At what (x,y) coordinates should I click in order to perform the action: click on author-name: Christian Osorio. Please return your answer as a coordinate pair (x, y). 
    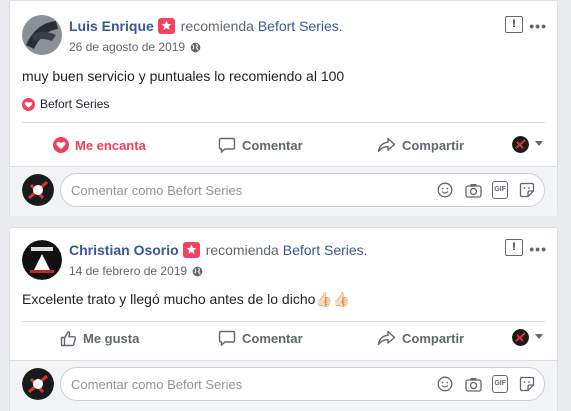
    Looking at the image, I should click on (124, 250).